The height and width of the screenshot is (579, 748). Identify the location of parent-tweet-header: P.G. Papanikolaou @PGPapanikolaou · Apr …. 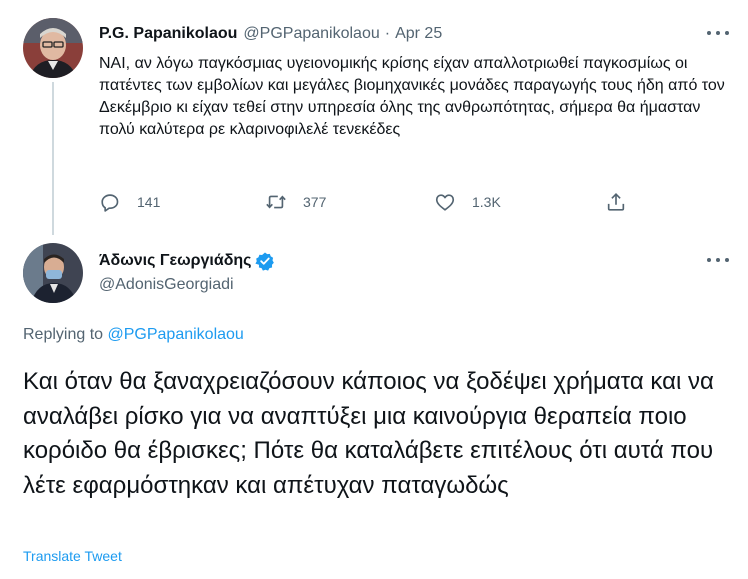
(270, 34).